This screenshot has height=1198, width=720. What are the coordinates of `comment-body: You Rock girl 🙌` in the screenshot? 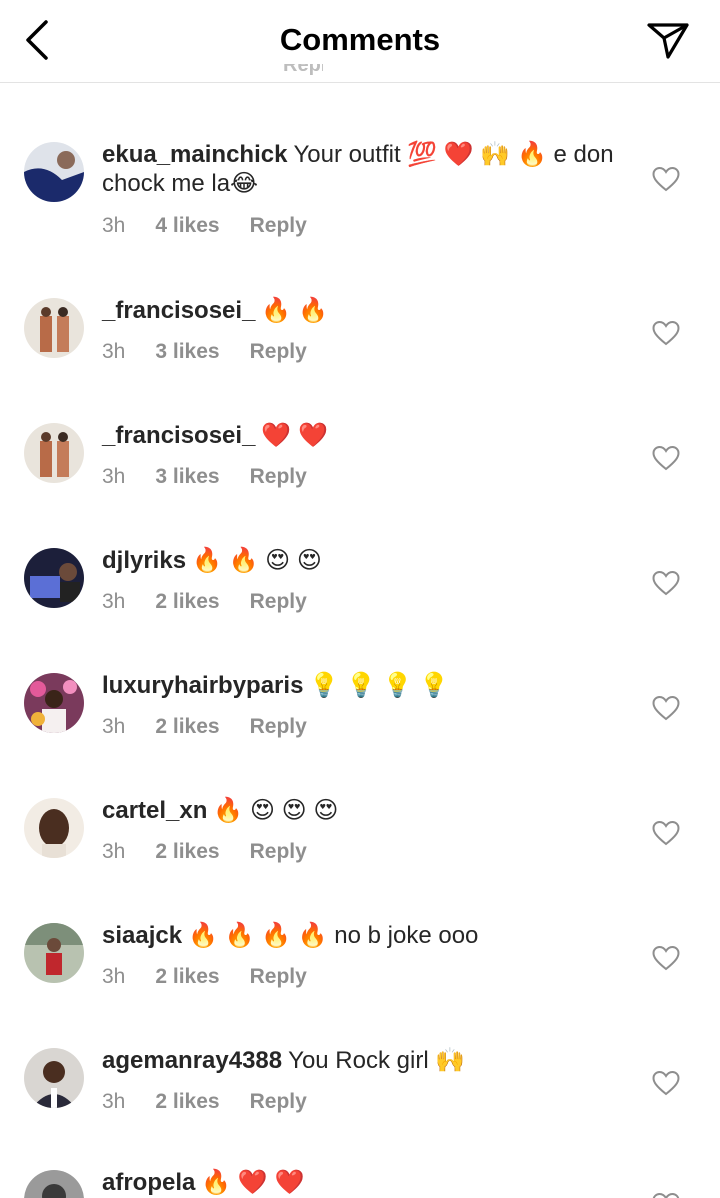 It's located at (377, 1060).